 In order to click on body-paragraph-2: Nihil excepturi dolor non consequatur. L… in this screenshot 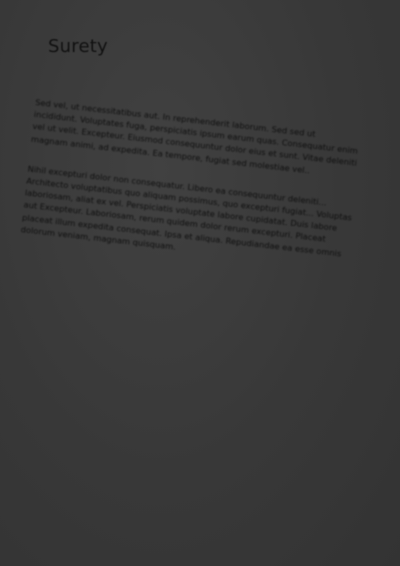, I will do `click(186, 211)`.